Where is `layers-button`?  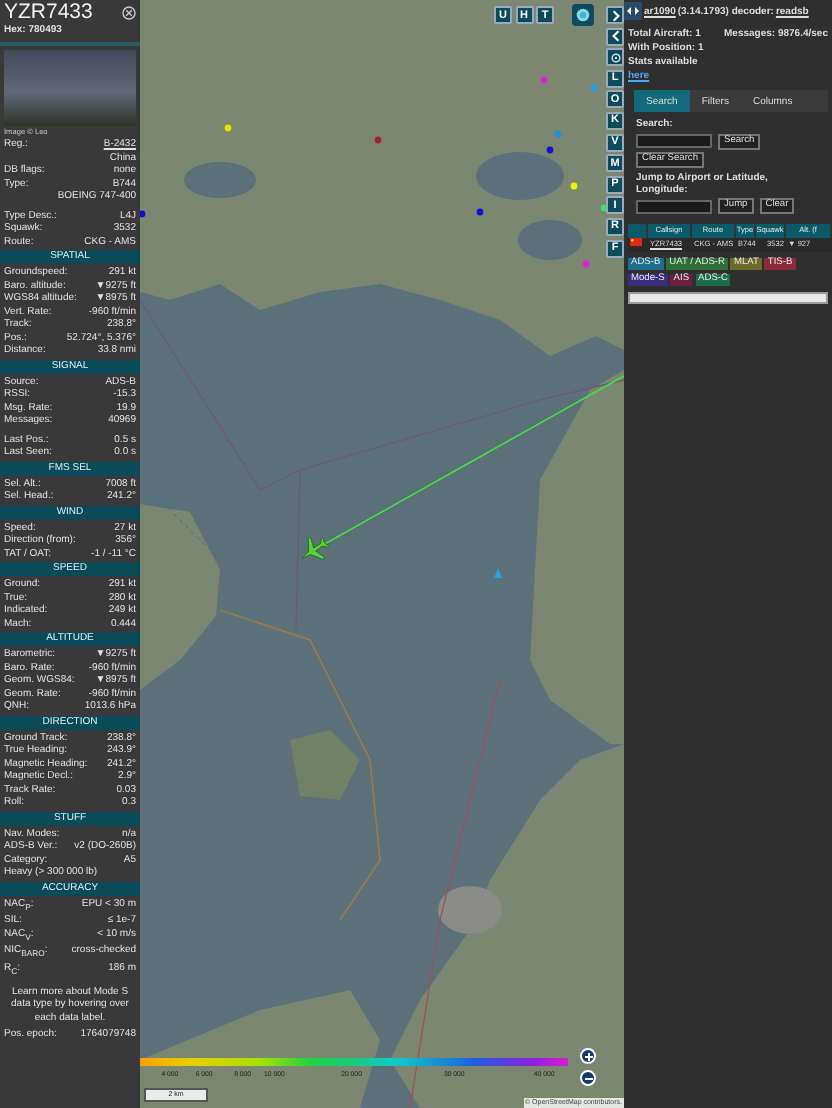
layers-button is located at coordinates (583, 15).